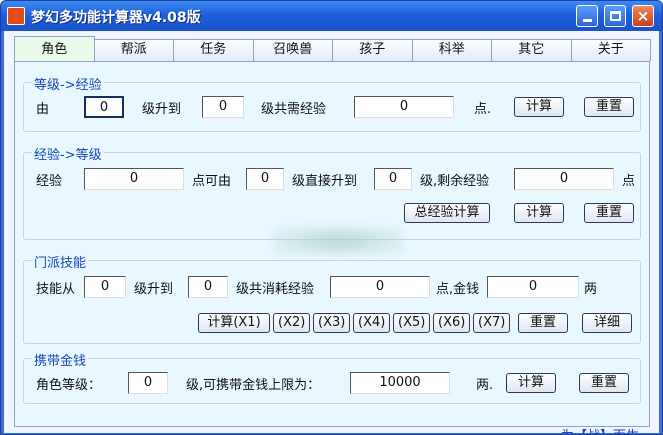 The height and width of the screenshot is (435, 663). What do you see at coordinates (294, 109) in the screenshot?
I see `need-exp-label: 级共需经验` at bounding box center [294, 109].